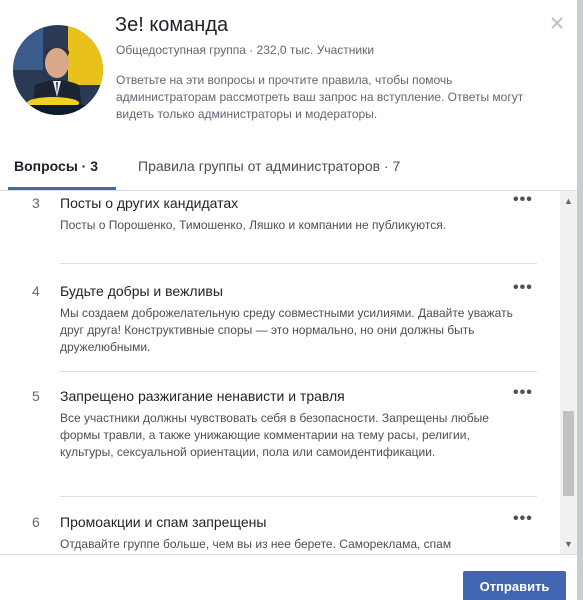 This screenshot has height=600, width=583. I want to click on group-avatar, so click(58, 70).